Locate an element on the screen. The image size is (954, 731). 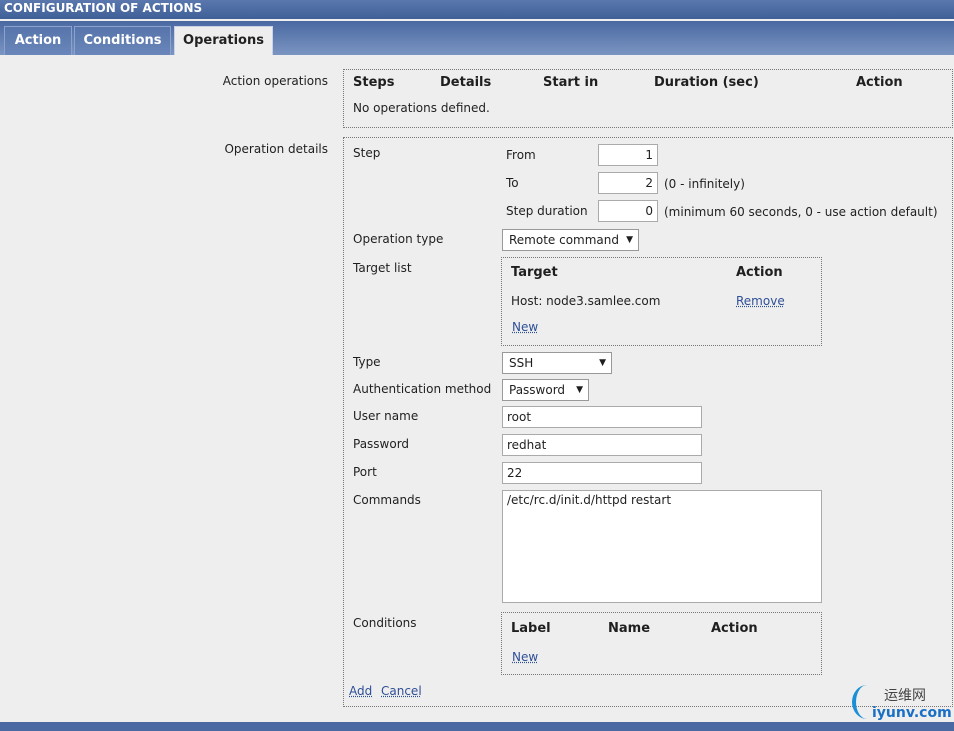
port-input: 22 is located at coordinates (602, 473).